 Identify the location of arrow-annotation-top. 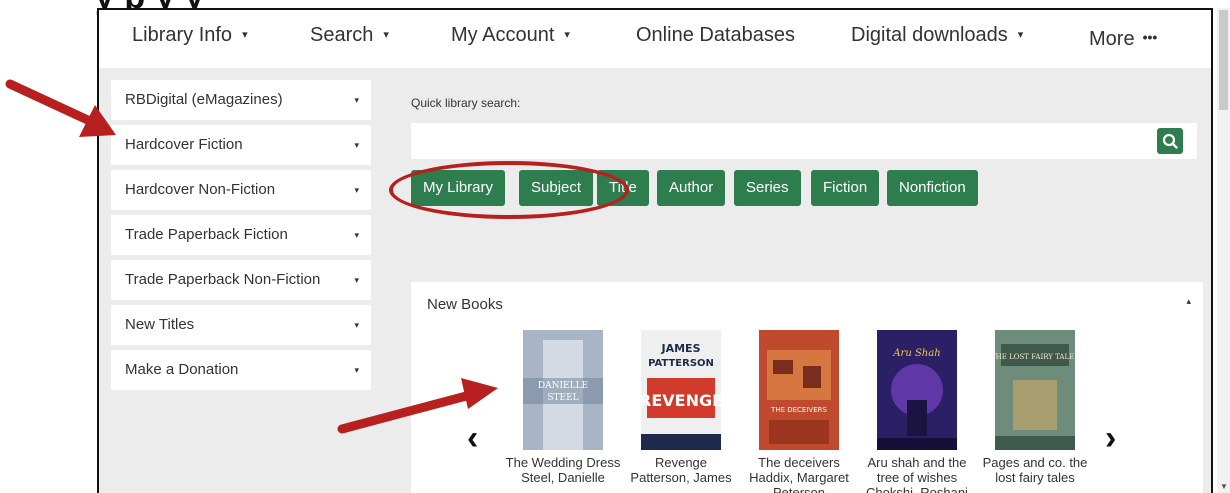
(60, 108).